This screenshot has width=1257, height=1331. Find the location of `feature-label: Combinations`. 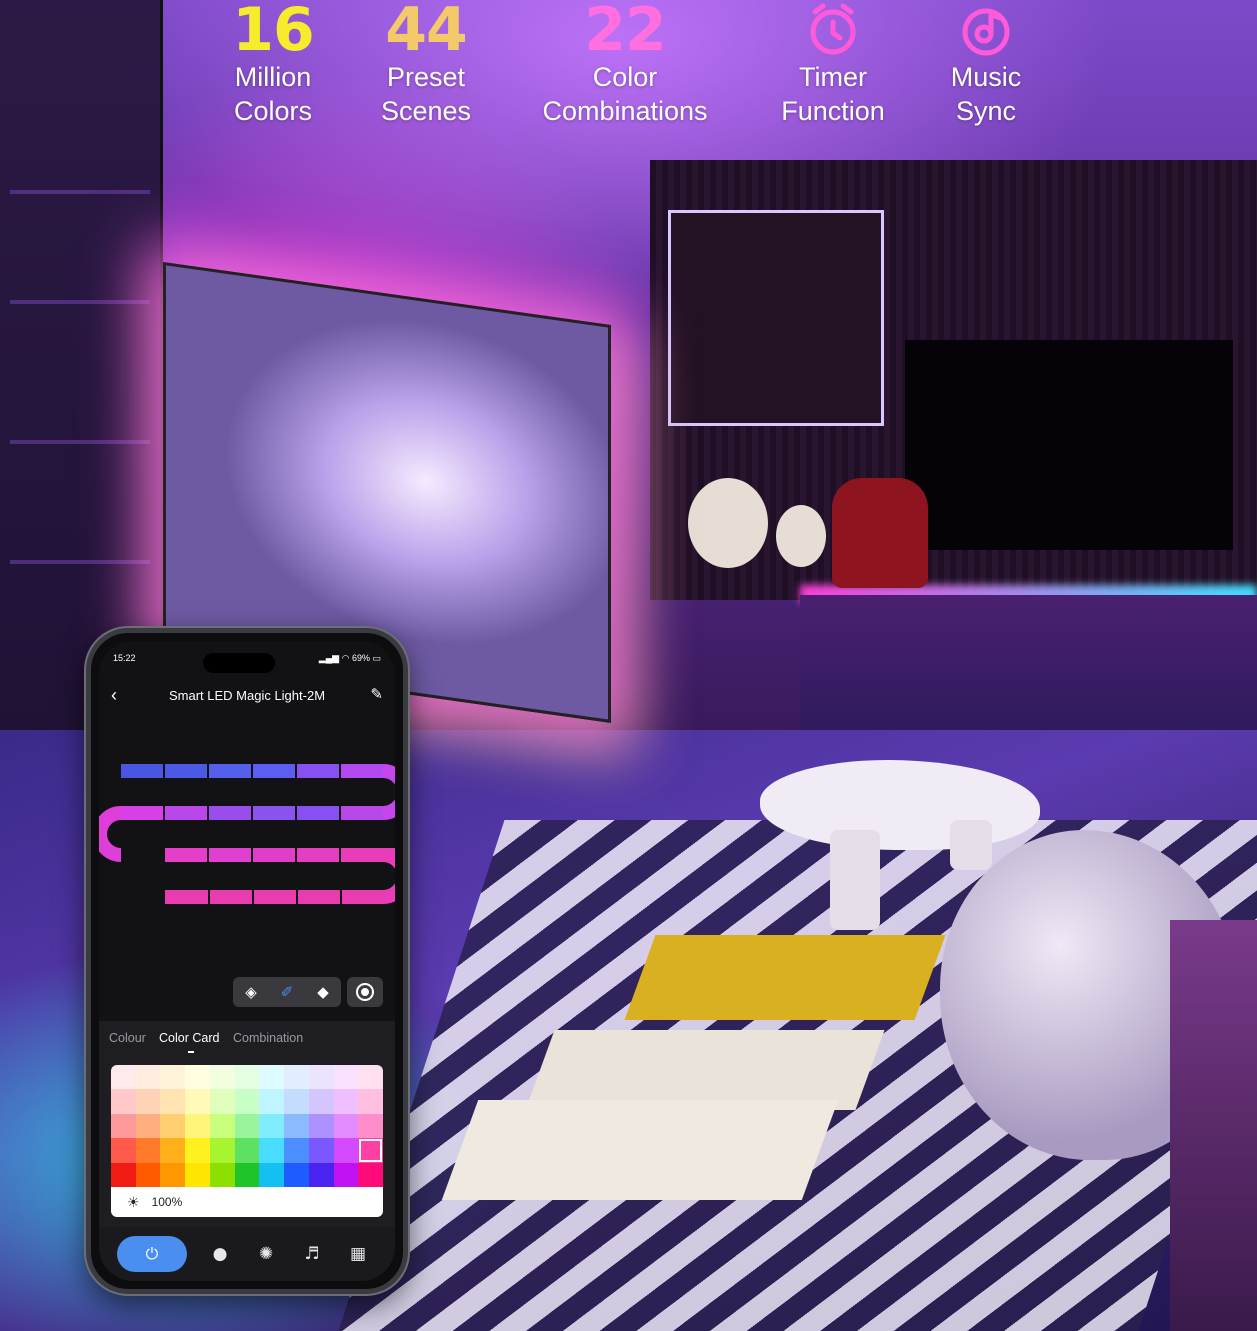

feature-label: Combinations is located at coordinates (625, 111).